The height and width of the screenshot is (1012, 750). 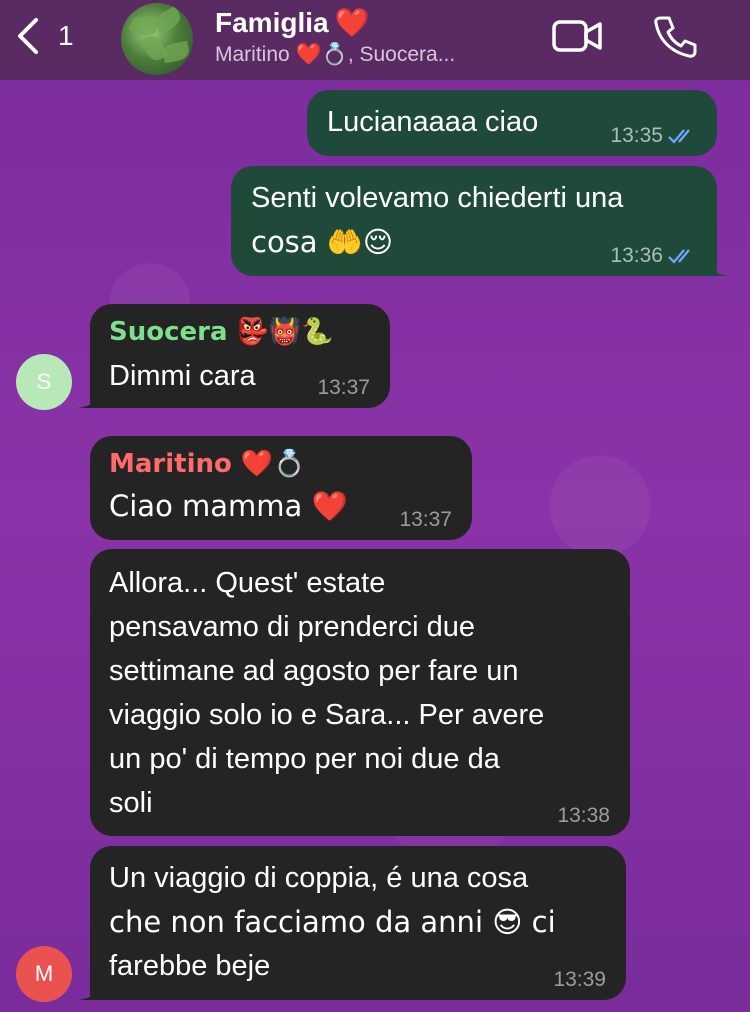 I want to click on message-text-line: che non facciamo da anni 😎 ci, so click(x=332, y=922).